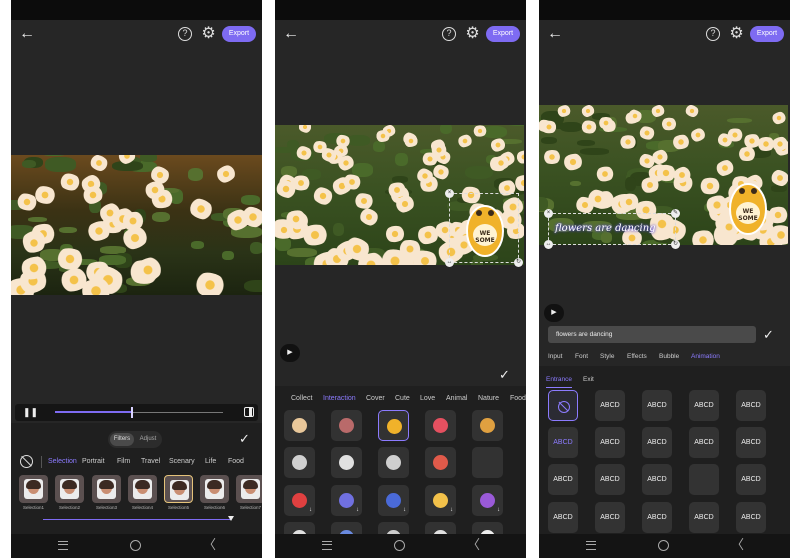 Image resolution: width=800 pixels, height=558 pixels. Describe the element at coordinates (449, 262) in the screenshot. I see `flip-handle-icon: ↔` at that location.